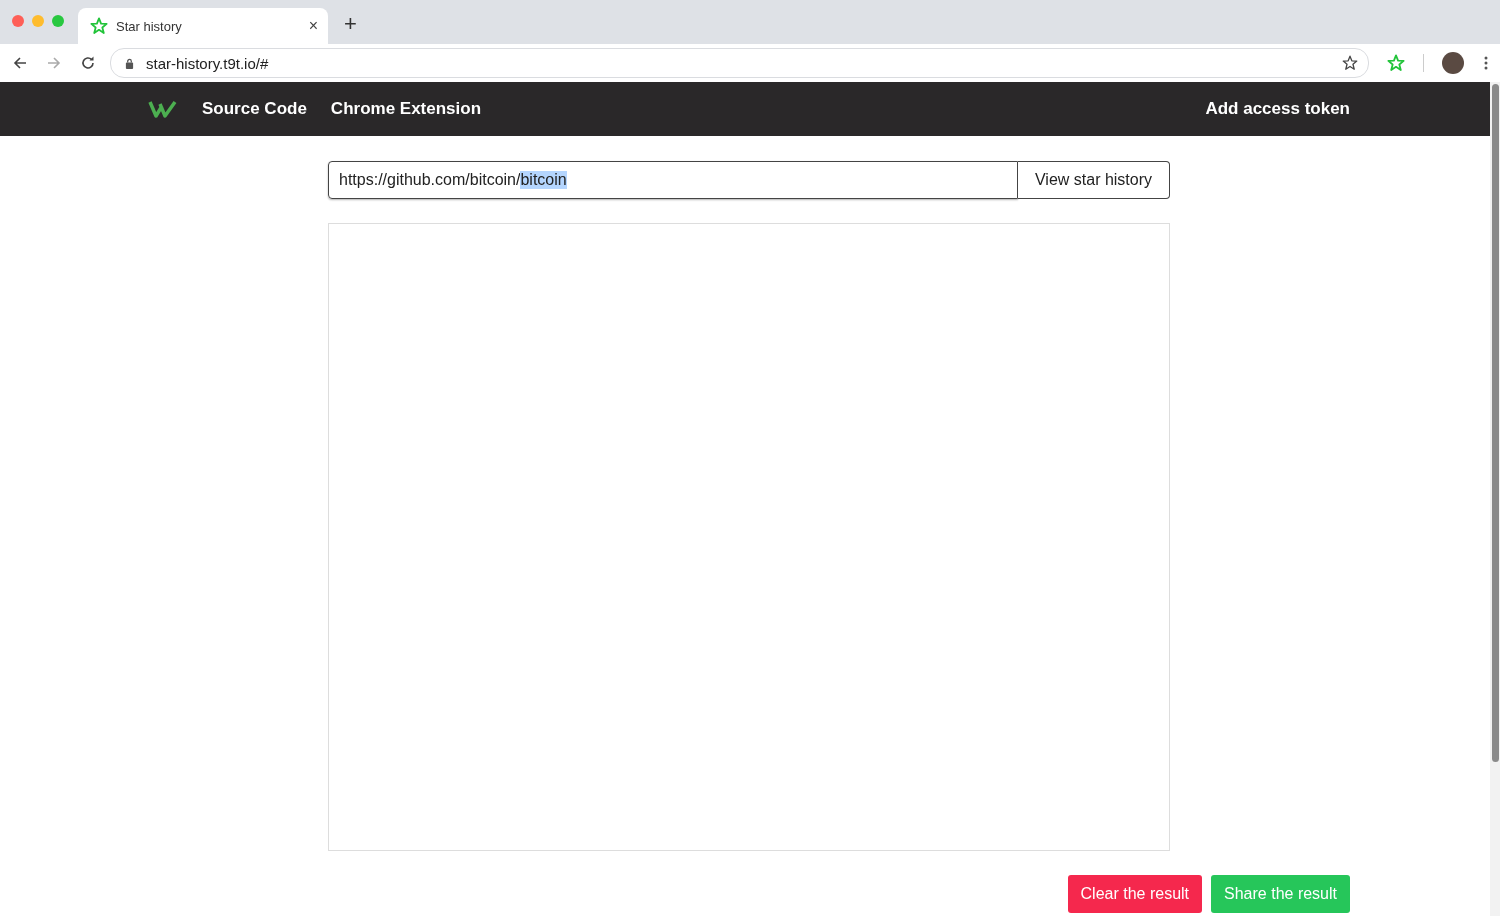  What do you see at coordinates (1453, 63) in the screenshot?
I see `avatar-icon` at bounding box center [1453, 63].